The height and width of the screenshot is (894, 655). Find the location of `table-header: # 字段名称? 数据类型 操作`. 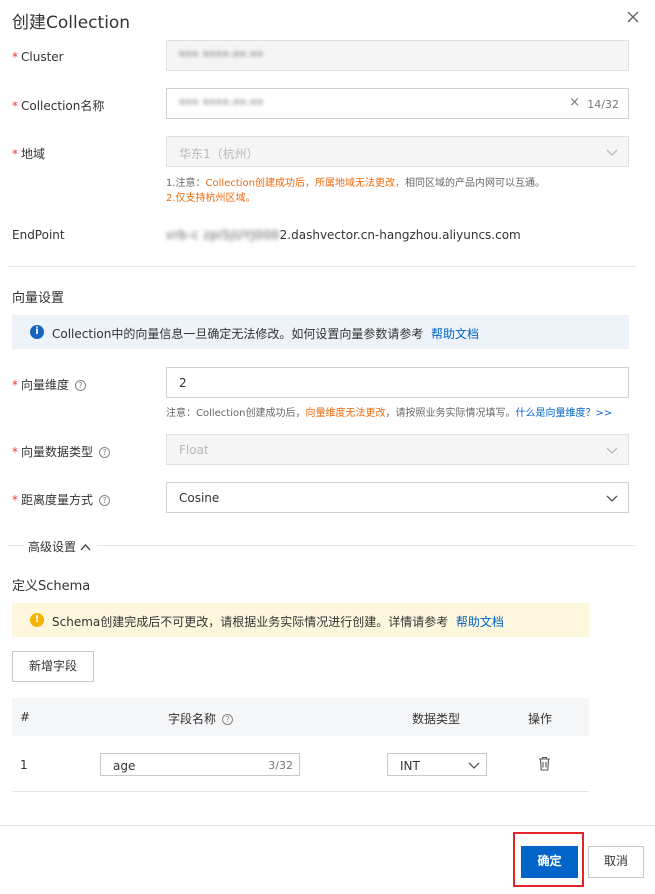

table-header: # 字段名称? 数据类型 操作 is located at coordinates (300, 717).